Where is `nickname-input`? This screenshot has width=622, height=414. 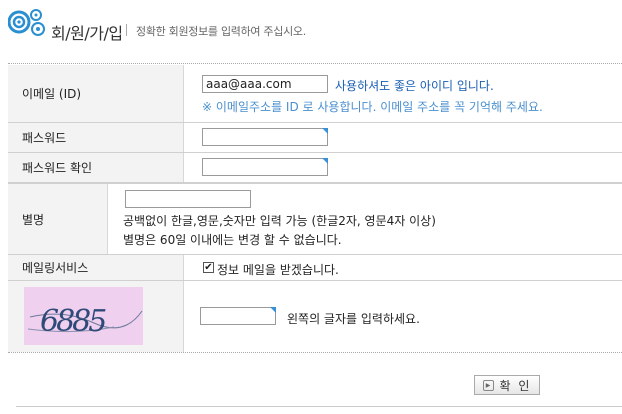
nickname-input is located at coordinates (188, 199).